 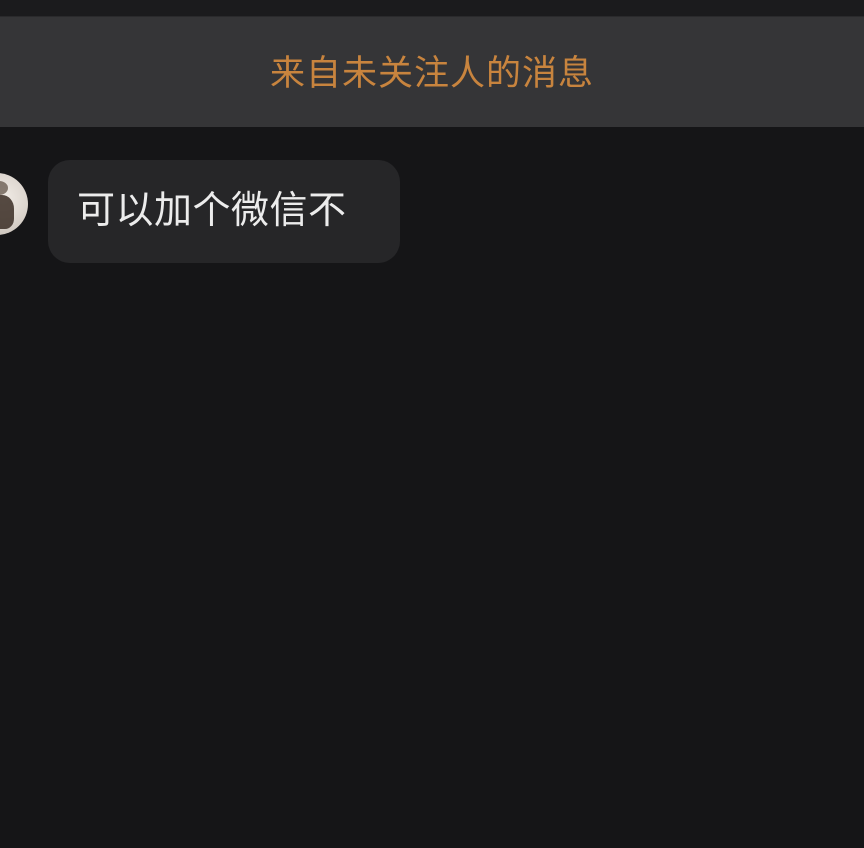 I want to click on message-row: 可以加个微信不, so click(x=432, y=212).